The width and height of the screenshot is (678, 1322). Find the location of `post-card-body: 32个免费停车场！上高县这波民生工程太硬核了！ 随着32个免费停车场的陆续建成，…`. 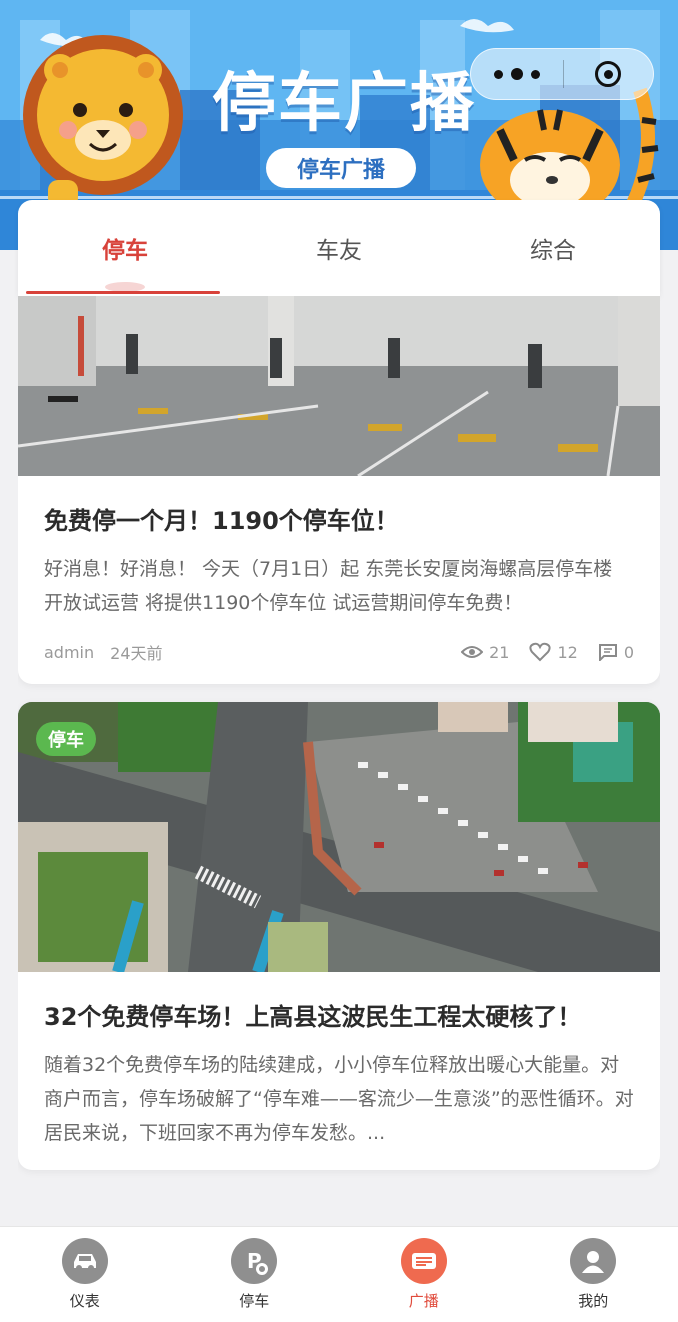

post-card-body: 32个免费停车场！上高县这波民生工程太硬核了！ 随着32个免费停车场的陆续建成，… is located at coordinates (339, 1071).